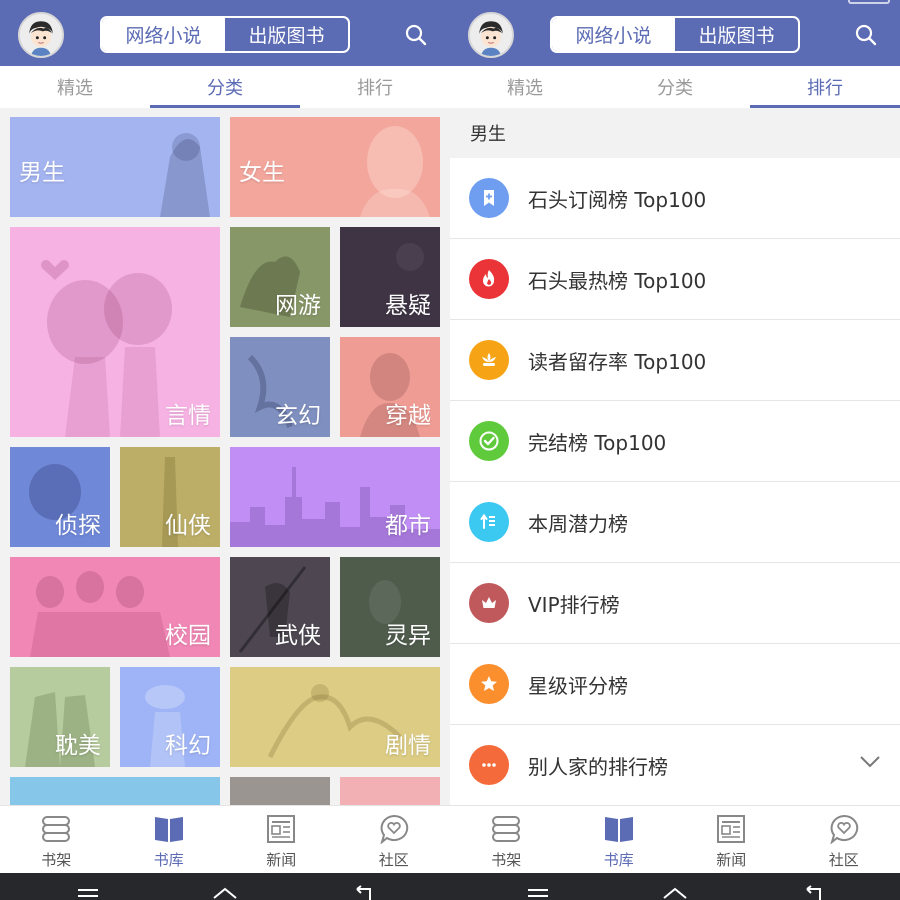 Image resolution: width=900 pixels, height=900 pixels. What do you see at coordinates (390, 387) in the screenshot?
I see `category-tile-time-travel: 穿越` at bounding box center [390, 387].